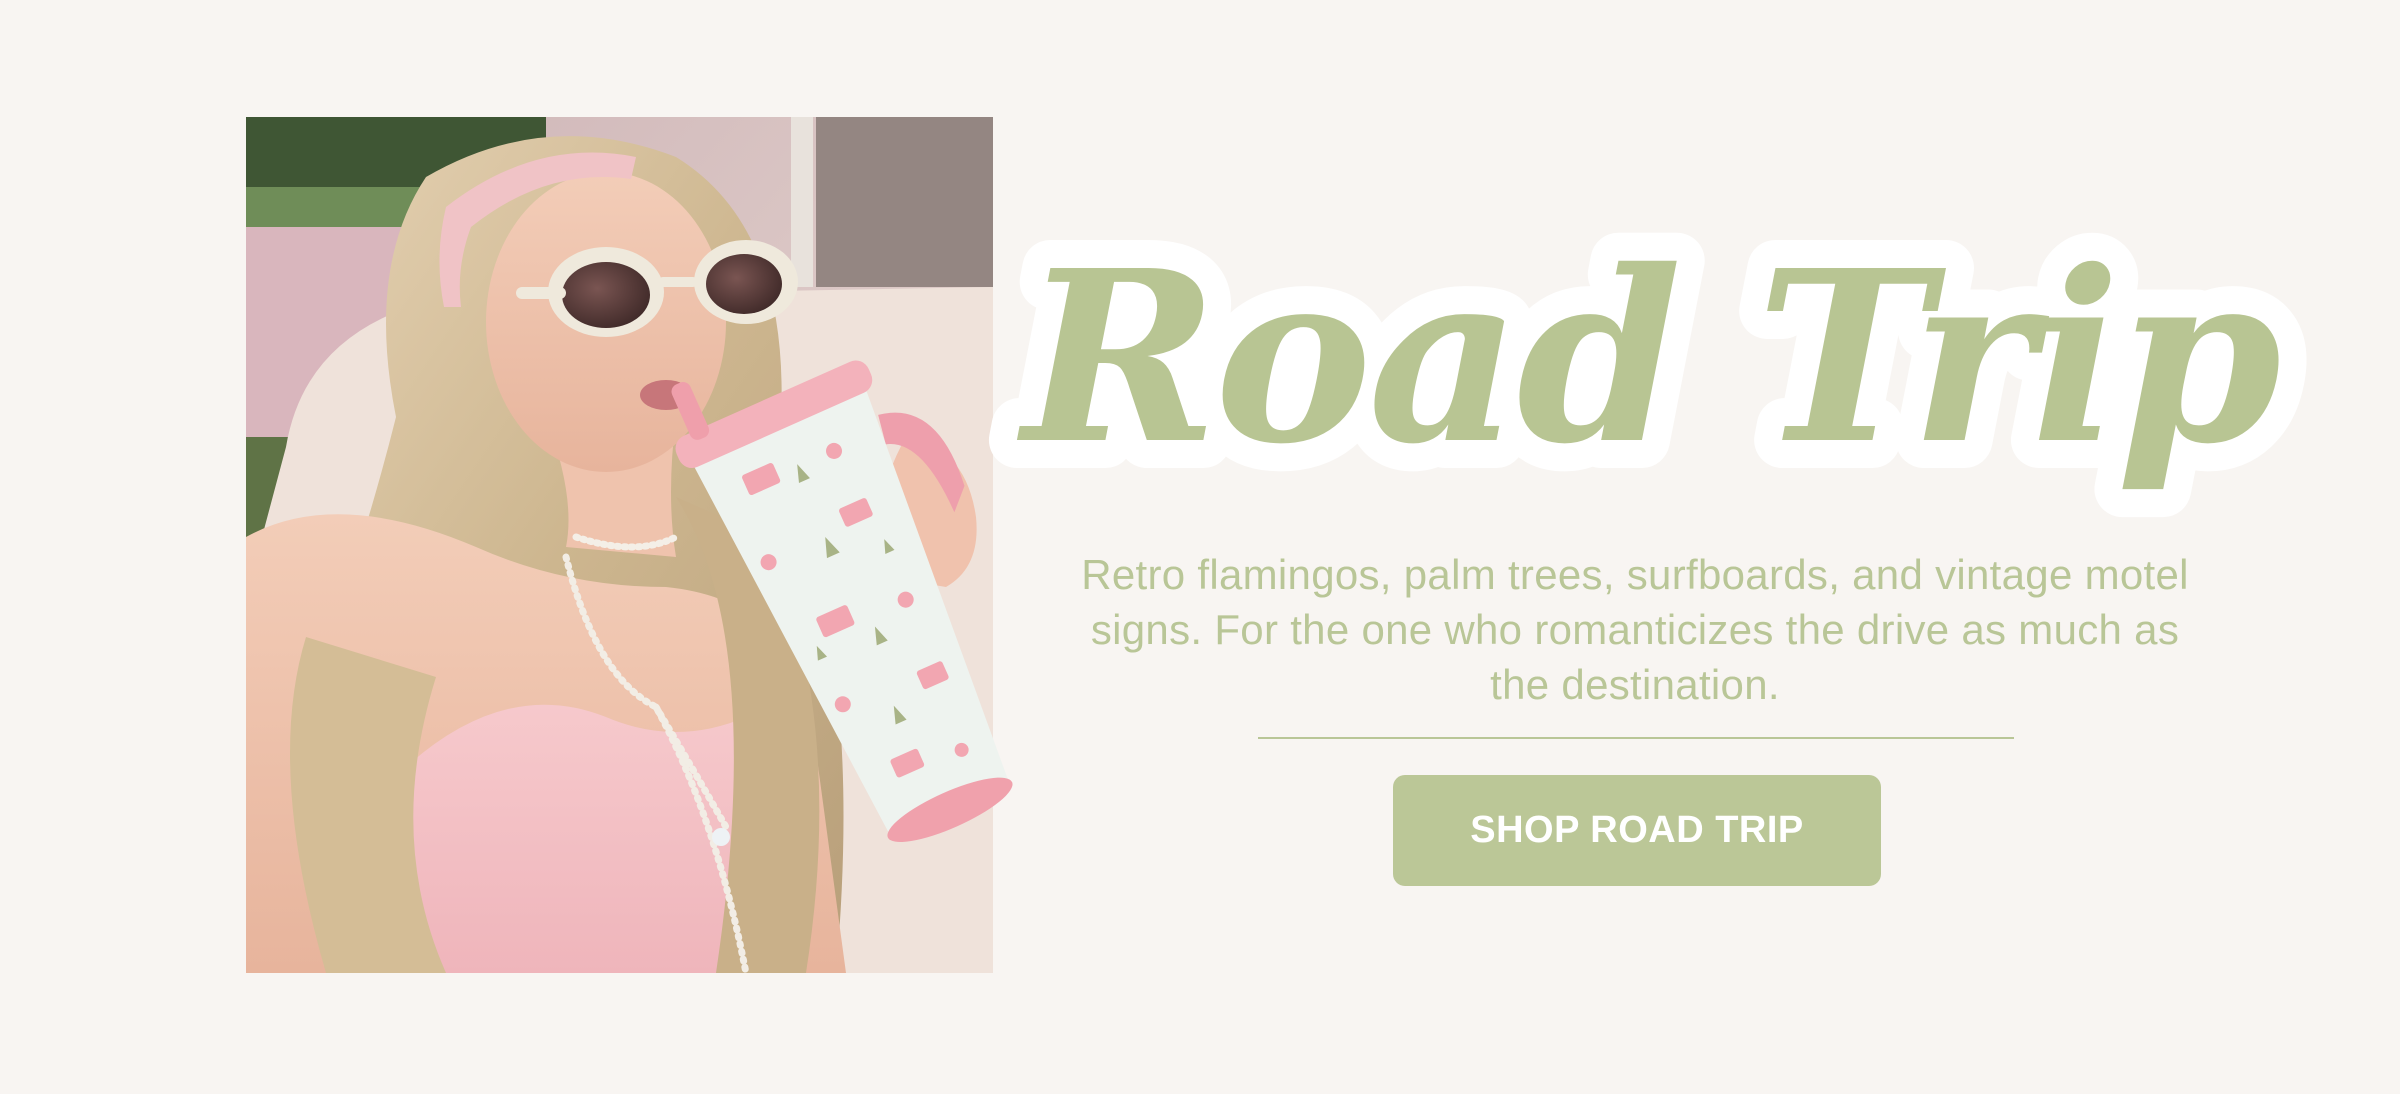 The image size is (2400, 1094). Describe the element at coordinates (1637, 830) in the screenshot. I see `shop-road-trip-button: SHOP ROAD TRIP` at that location.